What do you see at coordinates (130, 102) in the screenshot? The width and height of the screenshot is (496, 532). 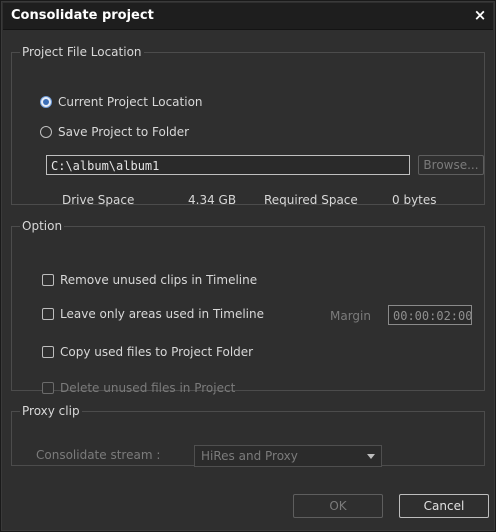 I see `current-project-location-label: Current Project Location` at bounding box center [130, 102].